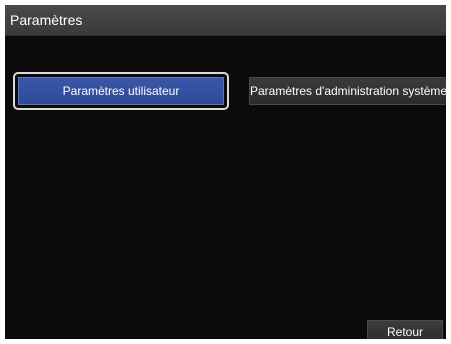 This screenshot has width=451, height=344. I want to click on back-button: Retour, so click(405, 329).